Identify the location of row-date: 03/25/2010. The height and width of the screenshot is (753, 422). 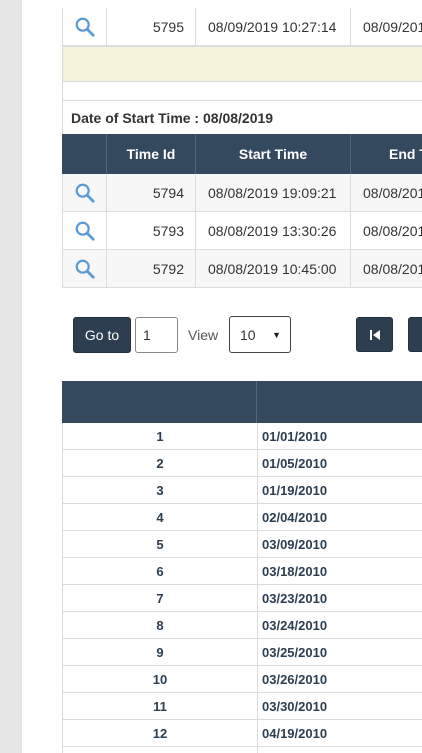
(339, 652).